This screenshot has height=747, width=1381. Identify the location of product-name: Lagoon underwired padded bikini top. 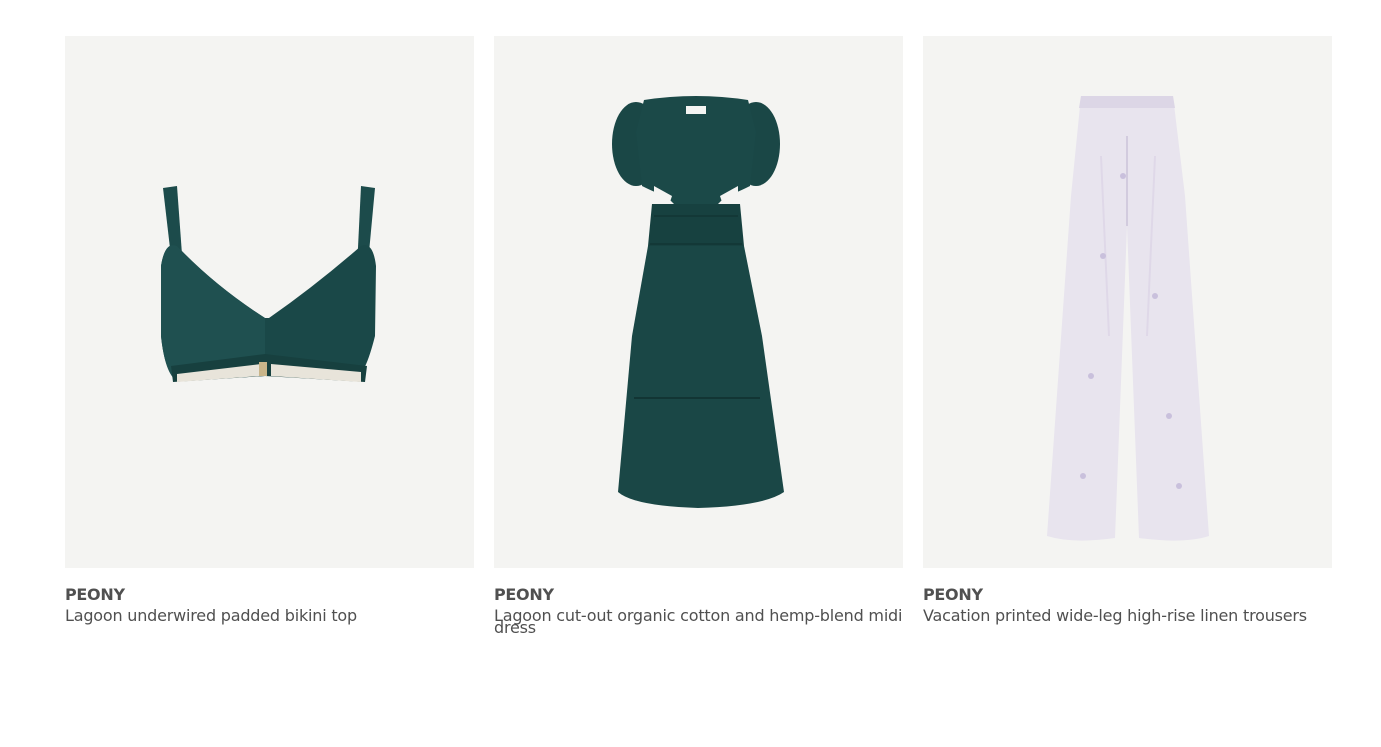
(269, 616).